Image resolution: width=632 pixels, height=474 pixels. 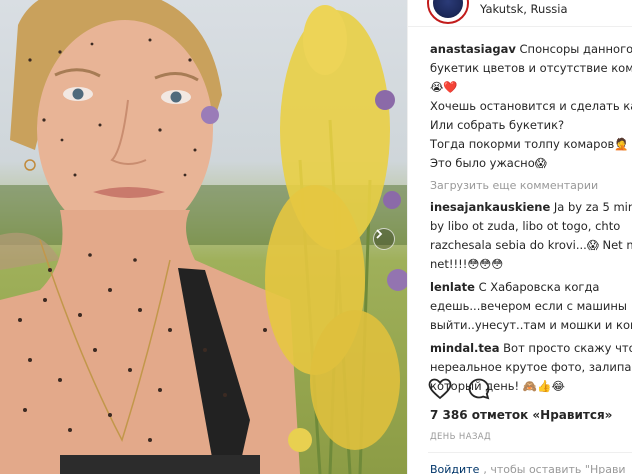 I want to click on location-link: Yakutsk, Russia, so click(x=524, y=9).